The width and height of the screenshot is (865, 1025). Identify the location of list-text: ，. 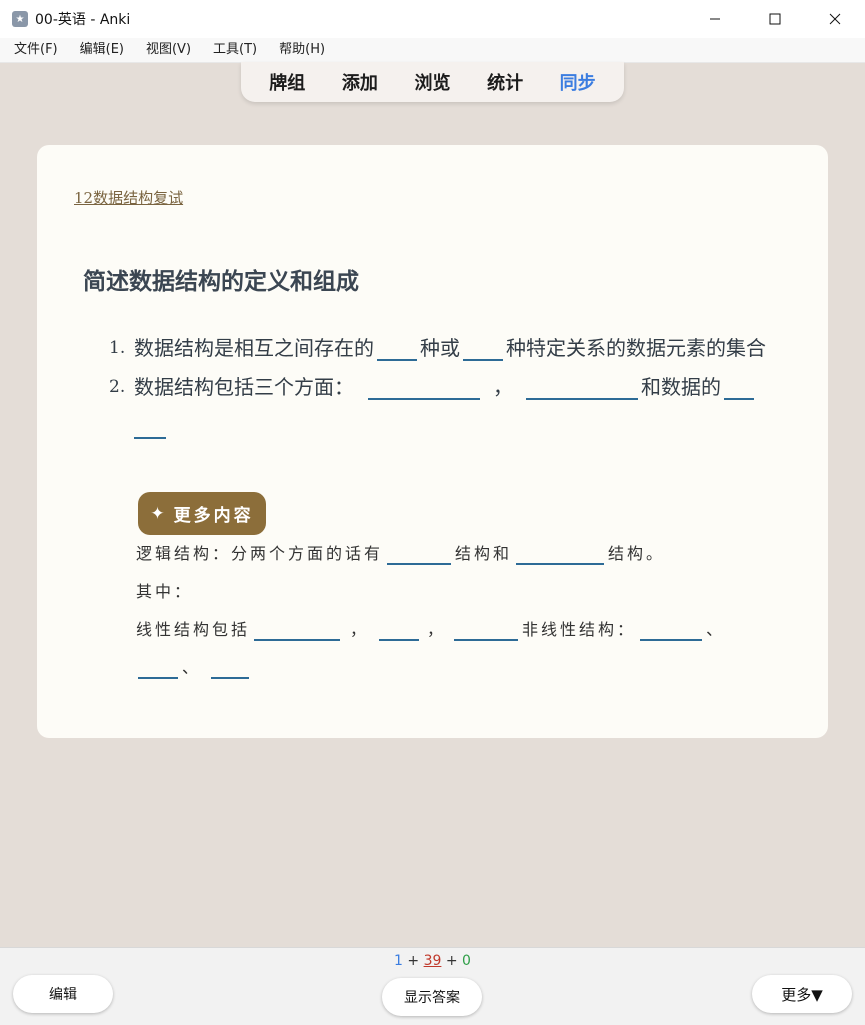
(503, 387).